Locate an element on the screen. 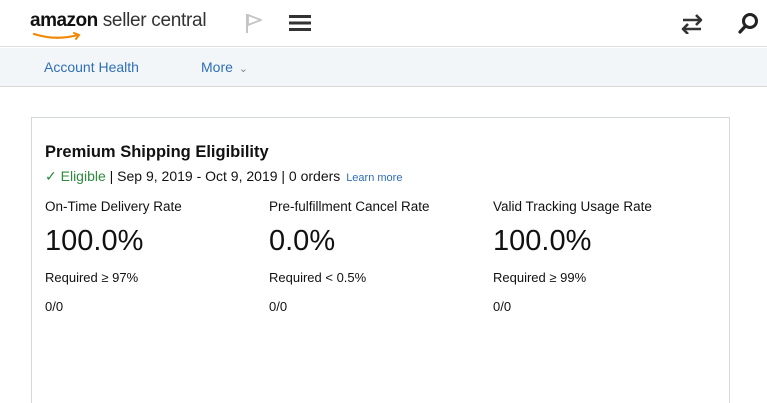 Image resolution: width=767 pixels, height=403 pixels. metric-requirement: Required < 0.5% is located at coordinates (318, 277).